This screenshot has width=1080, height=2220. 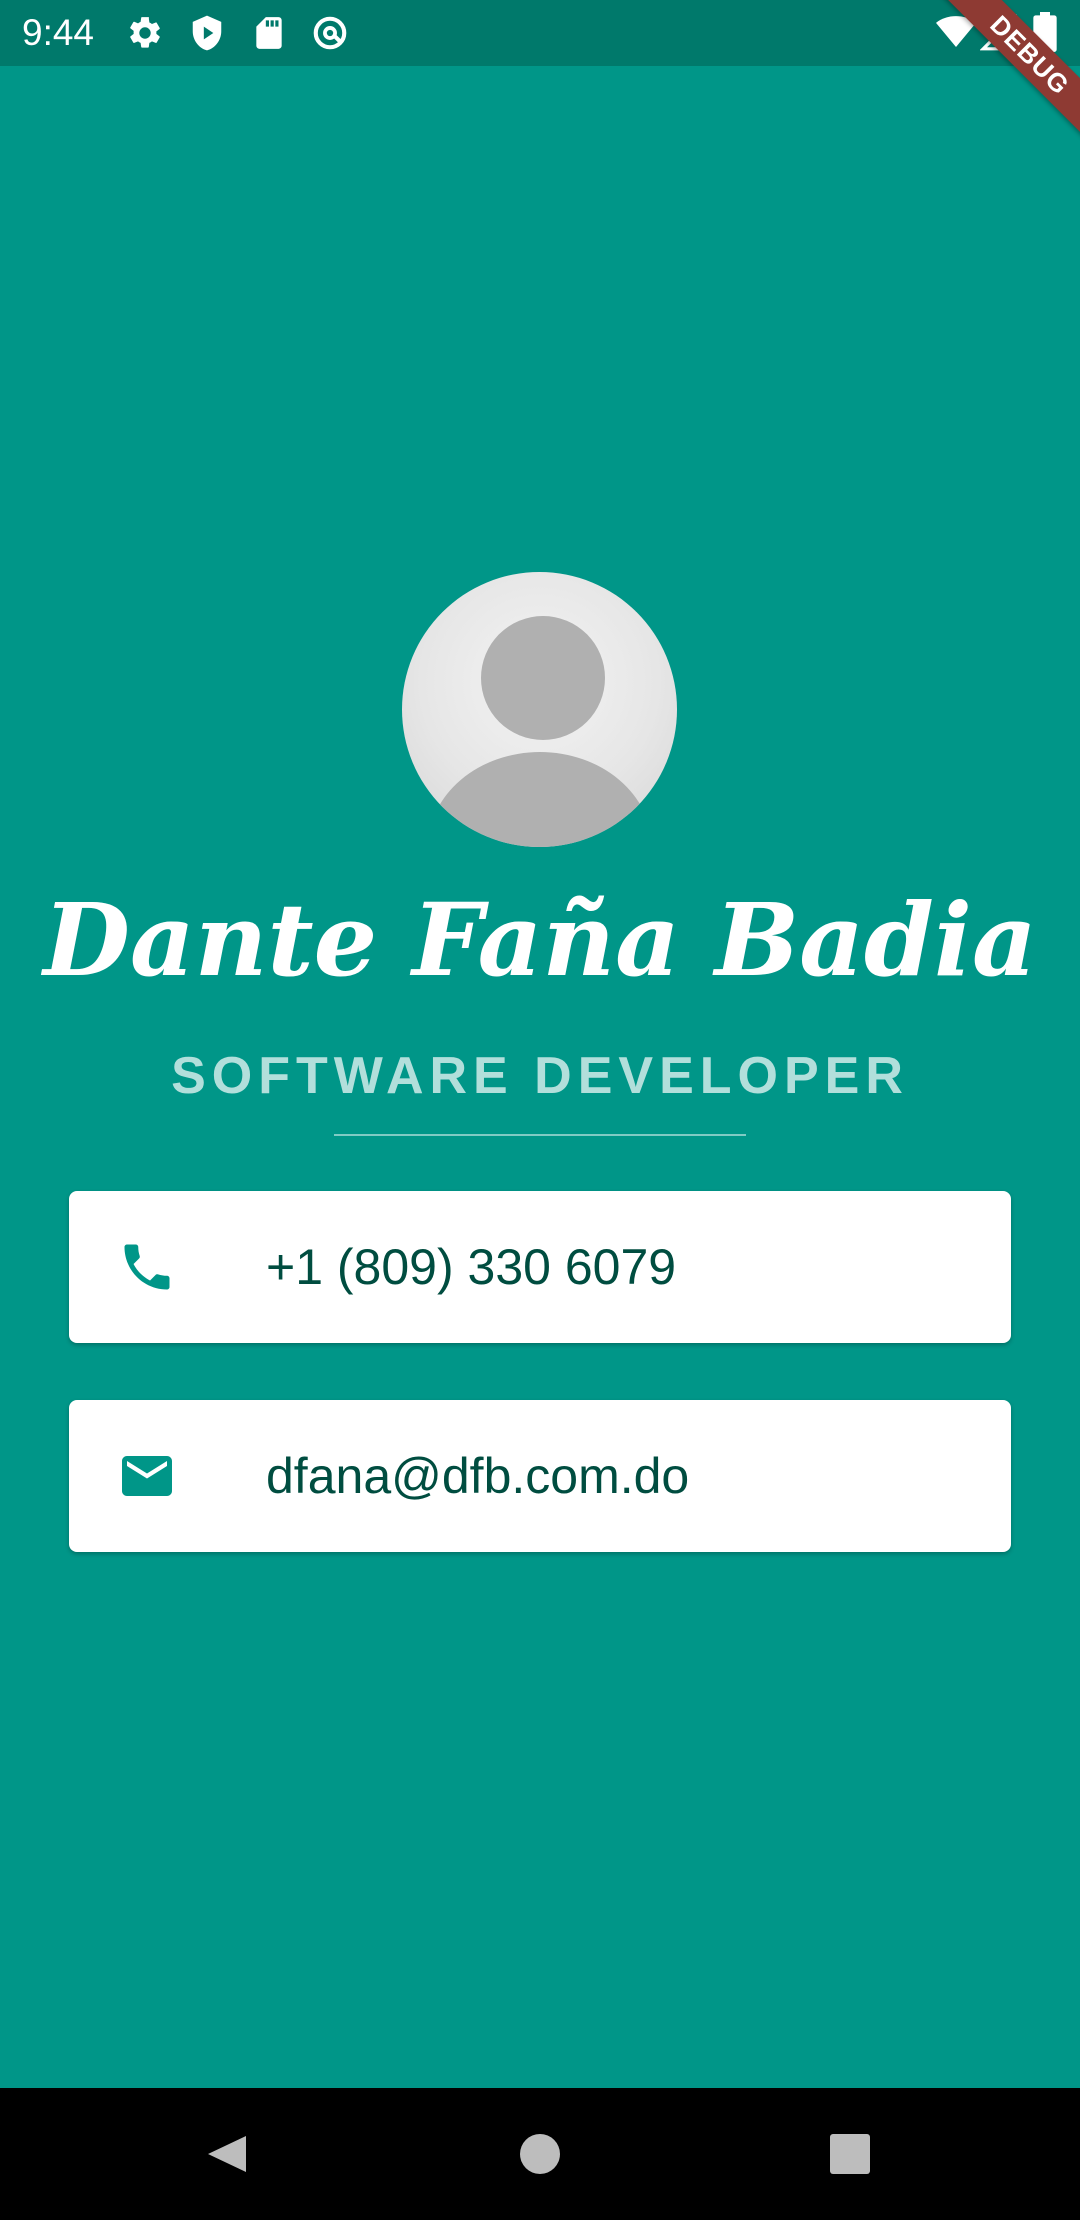 I want to click on phone-card: +1 (809) 330 6079, so click(x=540, y=1267).